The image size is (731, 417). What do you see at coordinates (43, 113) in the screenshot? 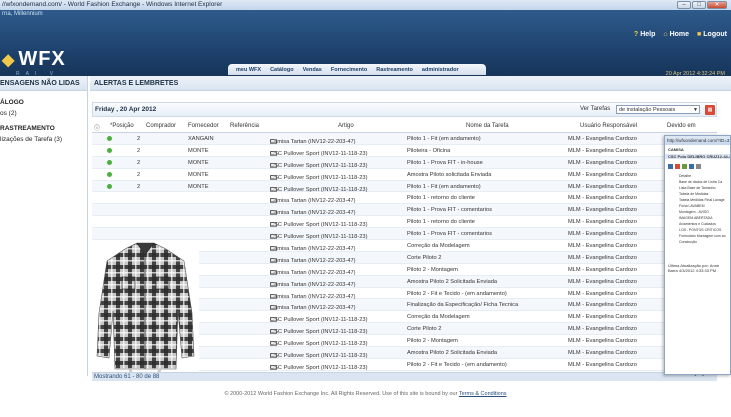
I see `sidebar-item-catalogo: os (2)` at bounding box center [43, 113].